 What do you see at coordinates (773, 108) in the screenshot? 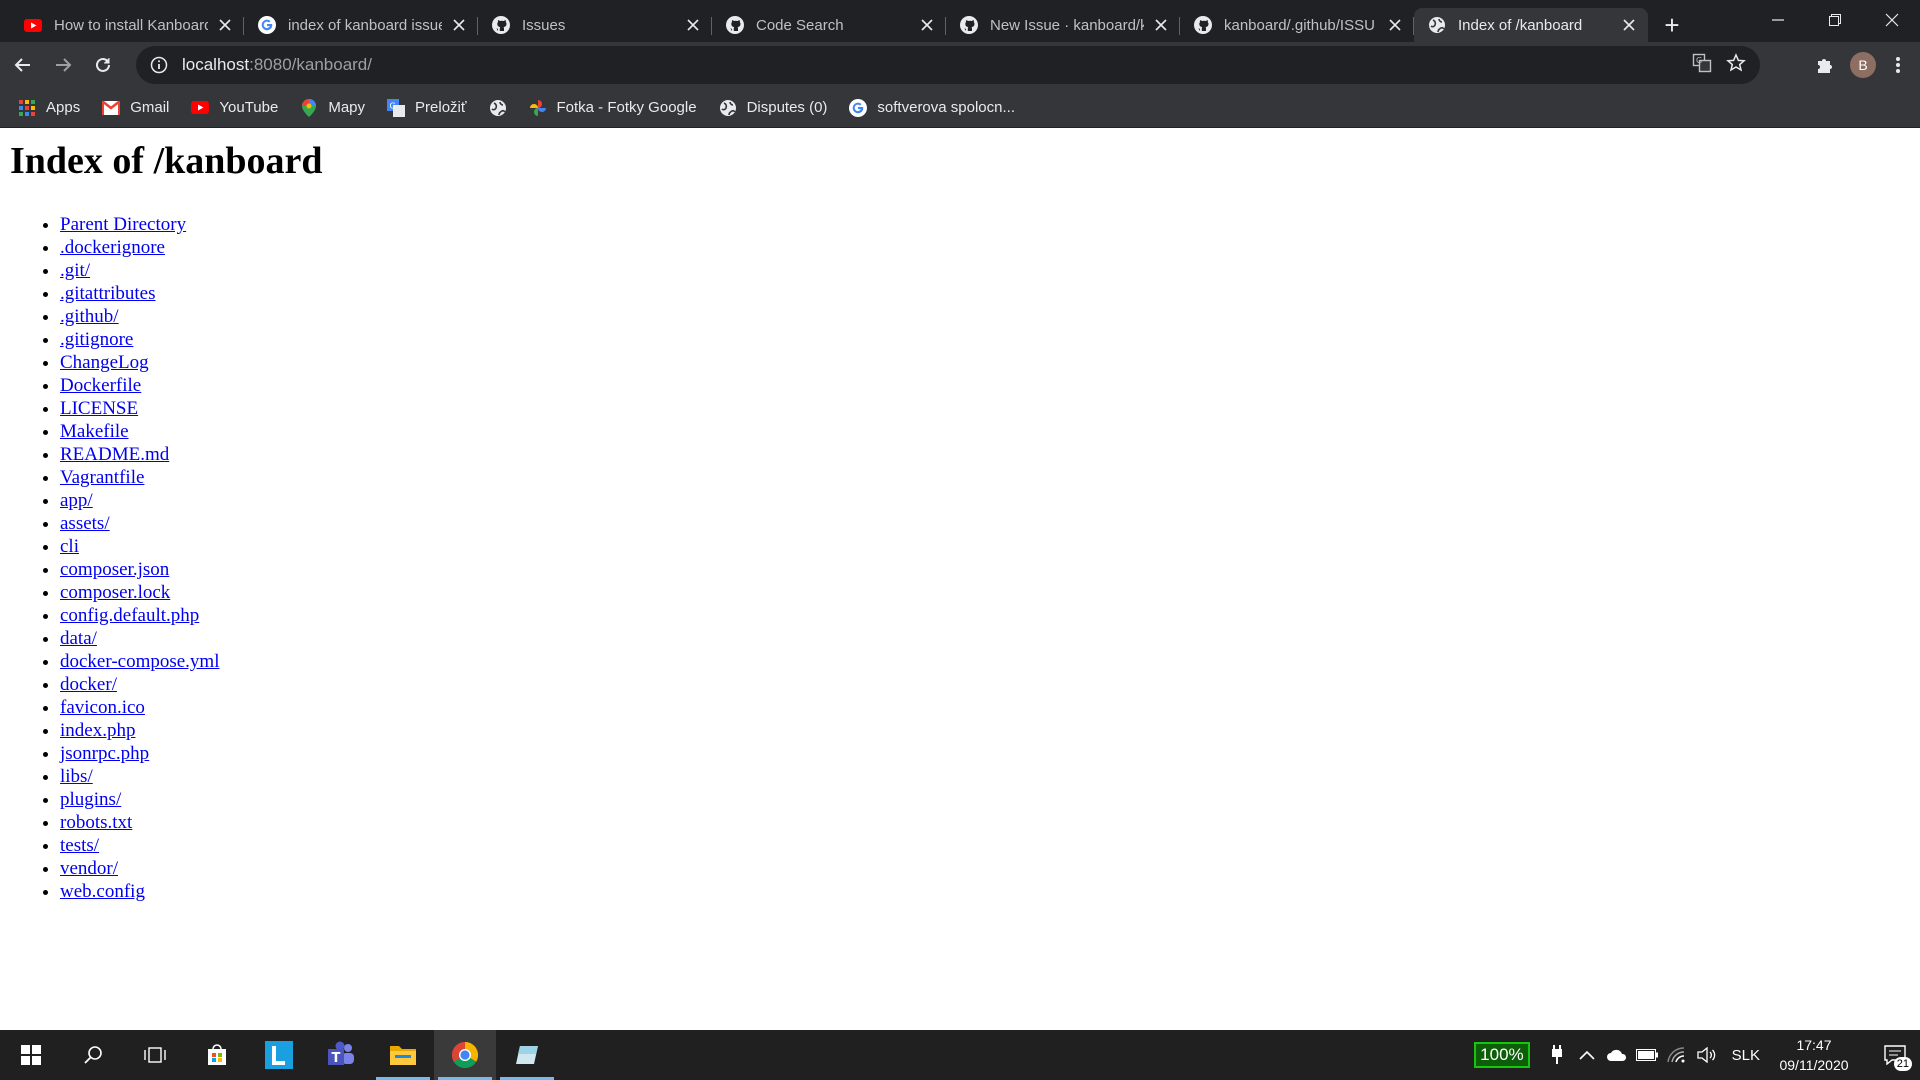
I see `bookmark-item-8: Disputes (0)` at bounding box center [773, 108].